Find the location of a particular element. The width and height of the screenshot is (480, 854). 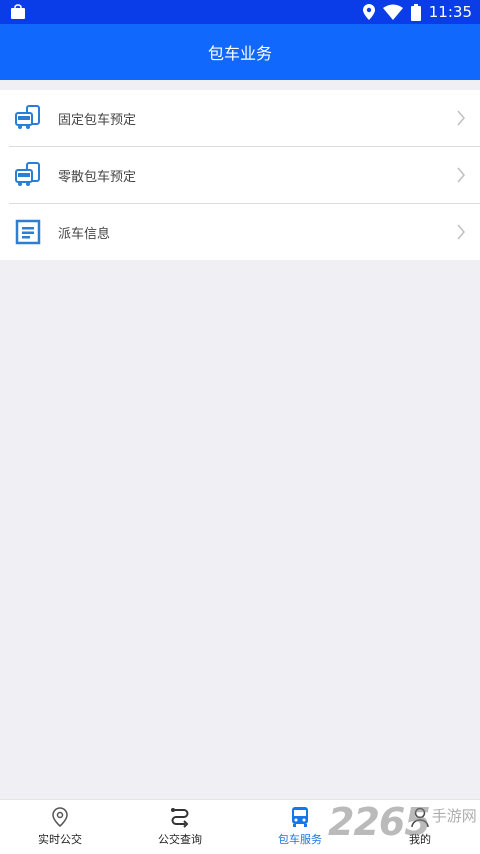

tab-charter-service: 包车服务 is located at coordinates (300, 827).